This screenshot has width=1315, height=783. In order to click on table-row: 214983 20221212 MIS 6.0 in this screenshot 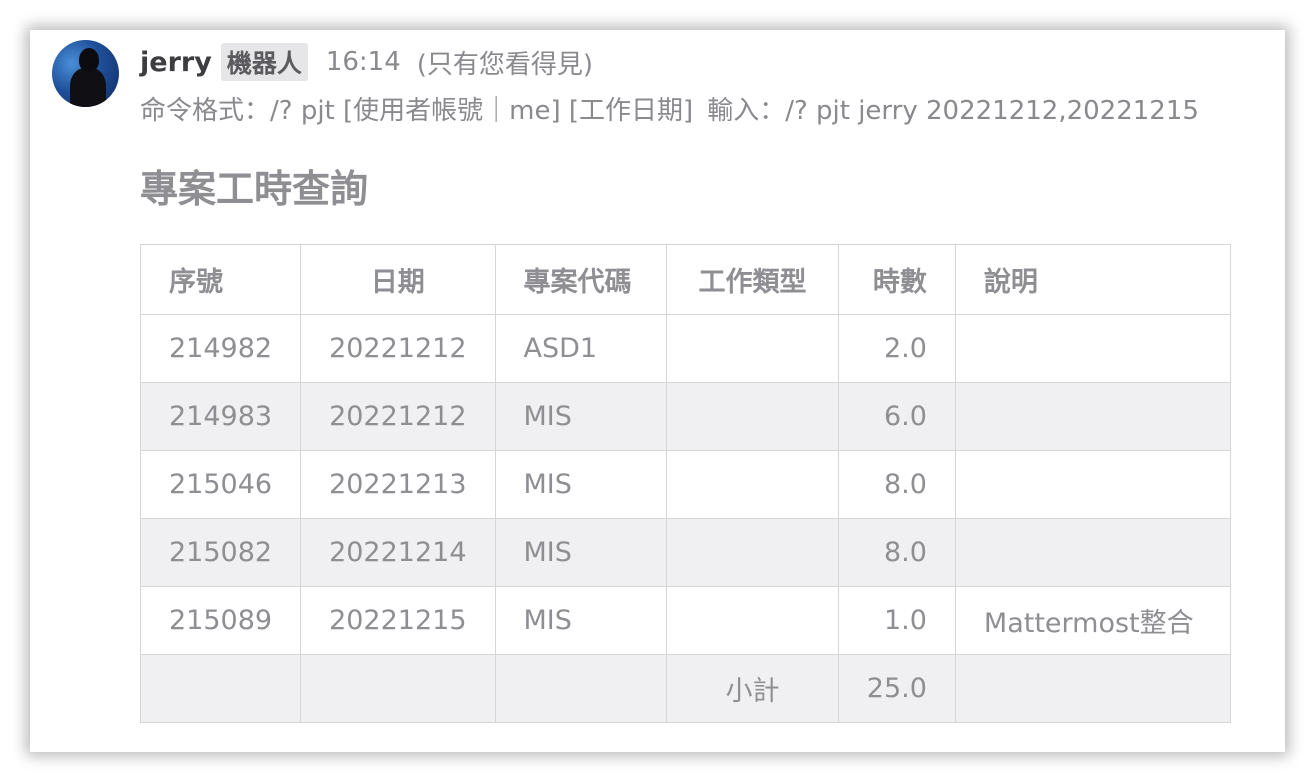, I will do `click(685, 416)`.